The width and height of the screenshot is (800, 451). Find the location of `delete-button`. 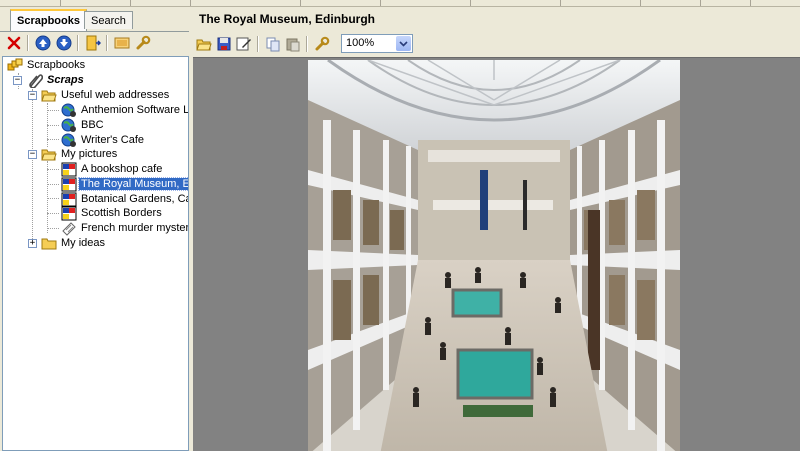

delete-button is located at coordinates (14, 43).